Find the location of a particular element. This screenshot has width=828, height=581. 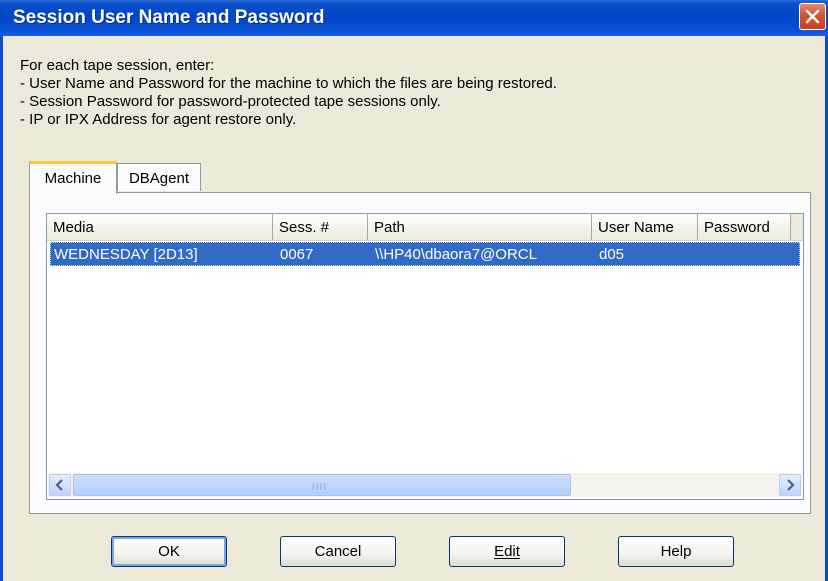

ok-button: OK is located at coordinates (169, 551).